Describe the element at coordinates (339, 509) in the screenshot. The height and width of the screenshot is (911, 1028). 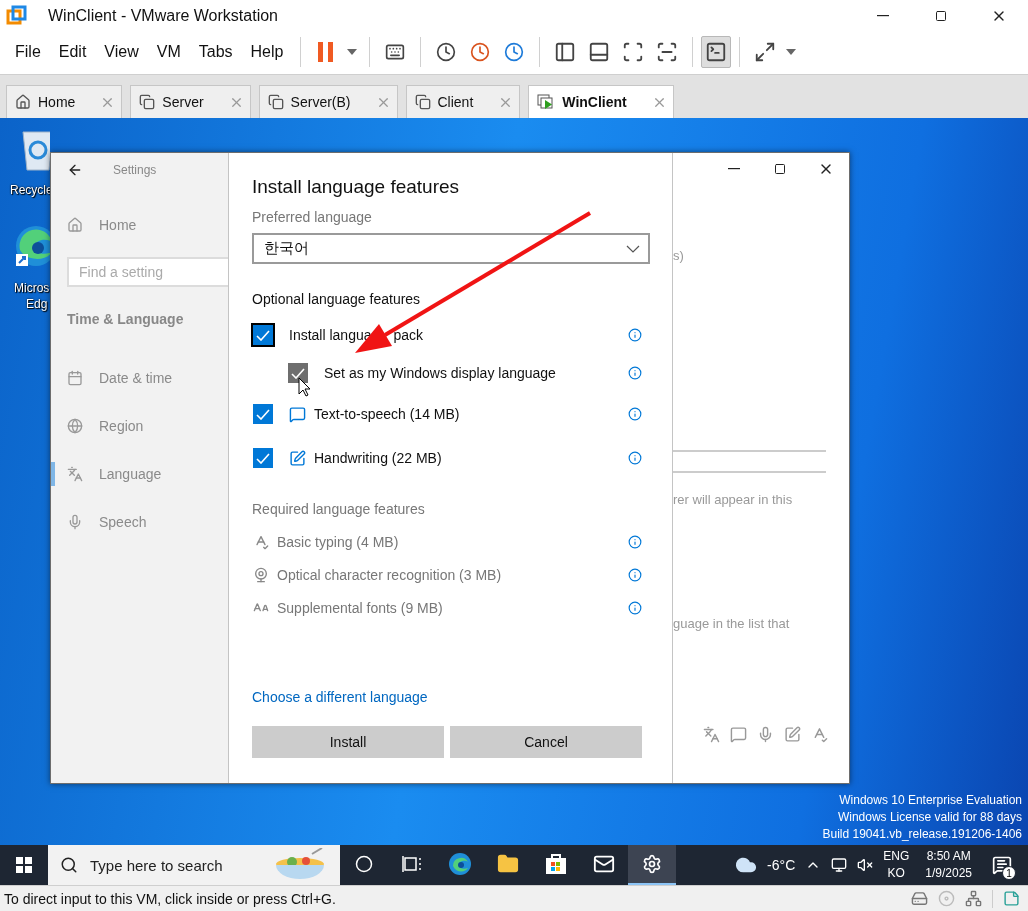
I see `section-heading: Required language features` at that location.